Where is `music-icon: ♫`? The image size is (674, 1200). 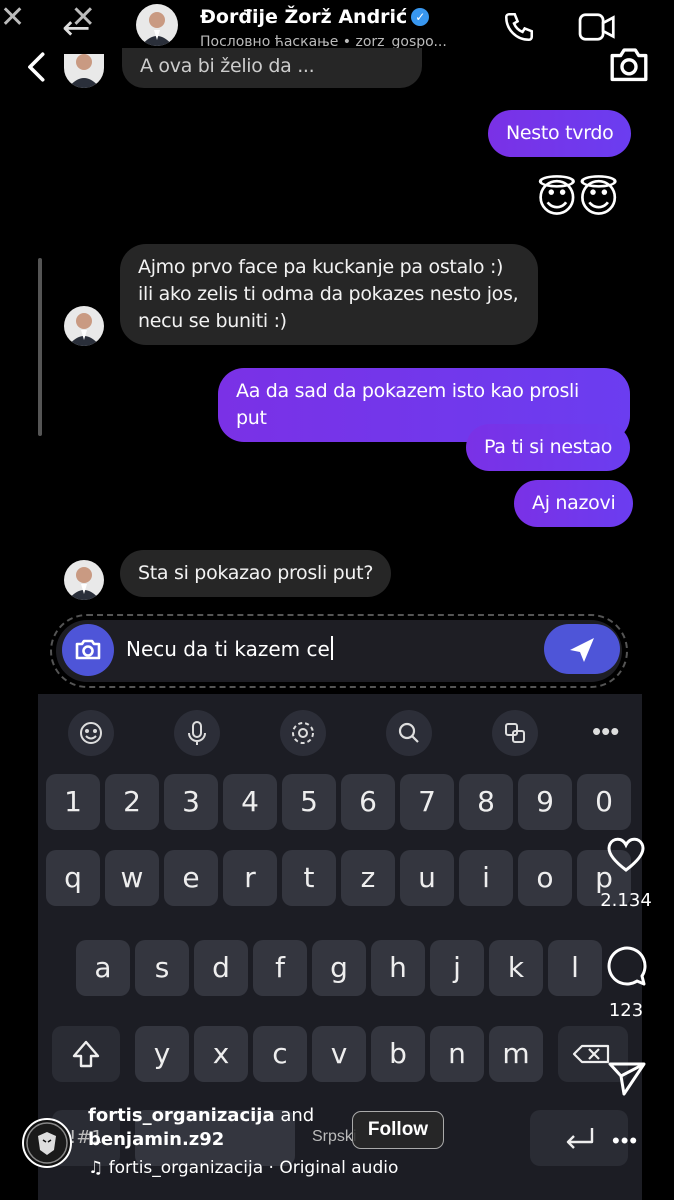 music-icon: ♫ is located at coordinates (96, 1168).